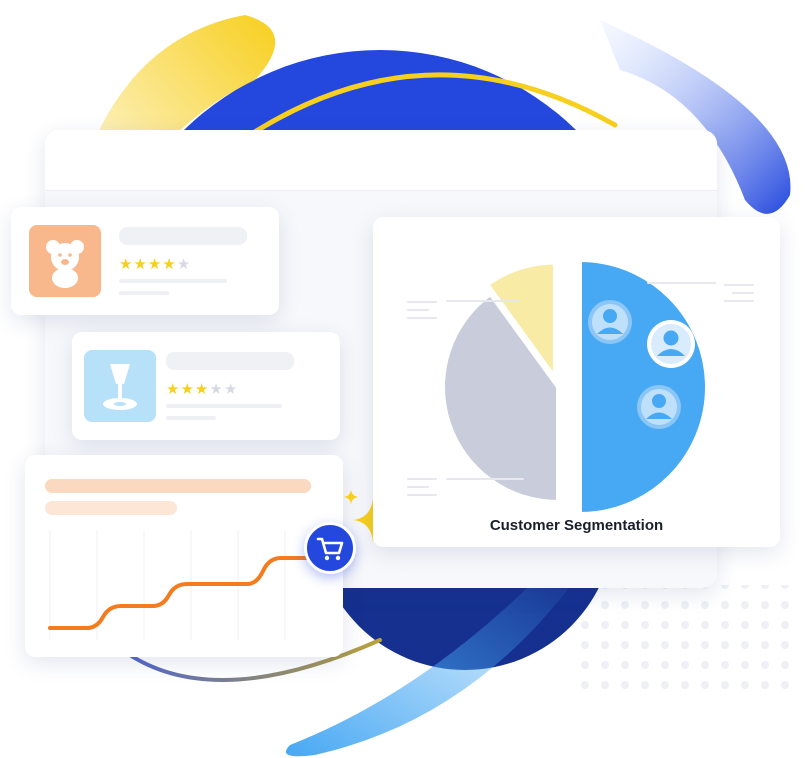 This screenshot has width=811, height=758. I want to click on dot-grid, so click(682, 640).